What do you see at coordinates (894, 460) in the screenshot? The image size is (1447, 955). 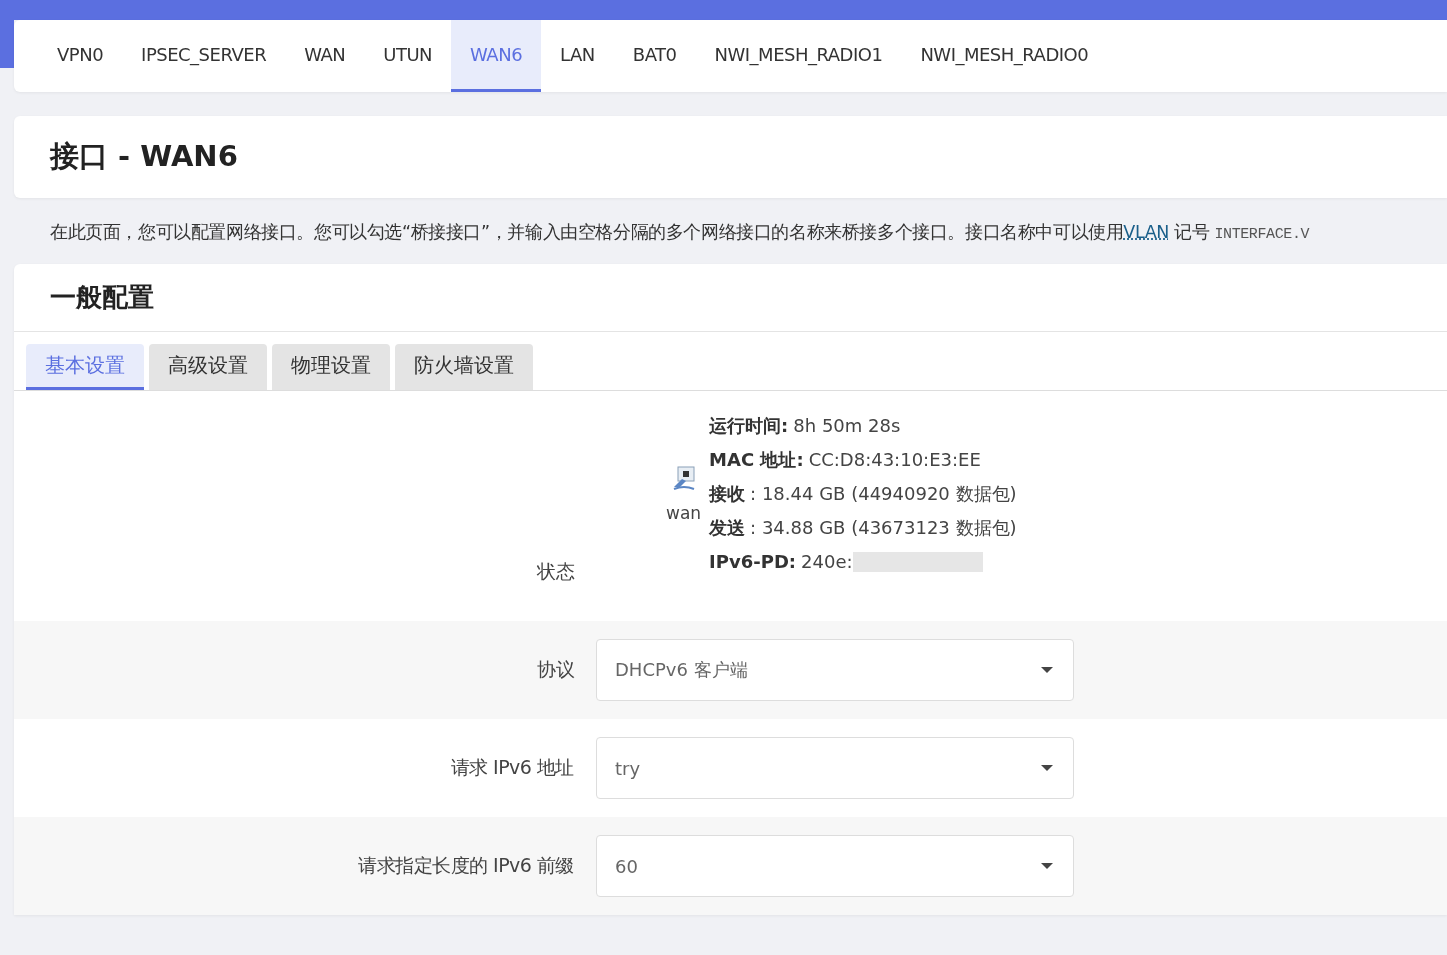 I see `status-value: CC:D8:43:10:E3:EE` at bounding box center [894, 460].